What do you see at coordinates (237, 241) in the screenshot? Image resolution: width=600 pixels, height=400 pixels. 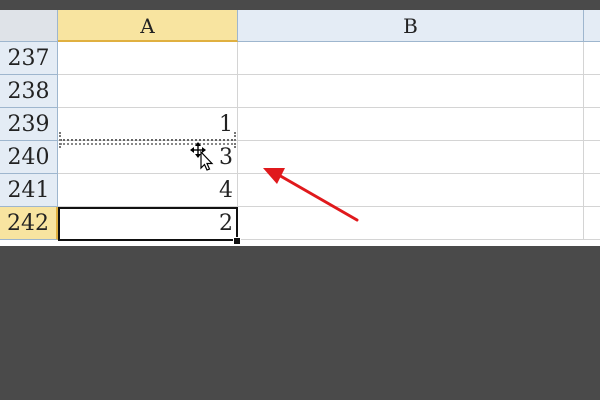 I see `fill-handle` at bounding box center [237, 241].